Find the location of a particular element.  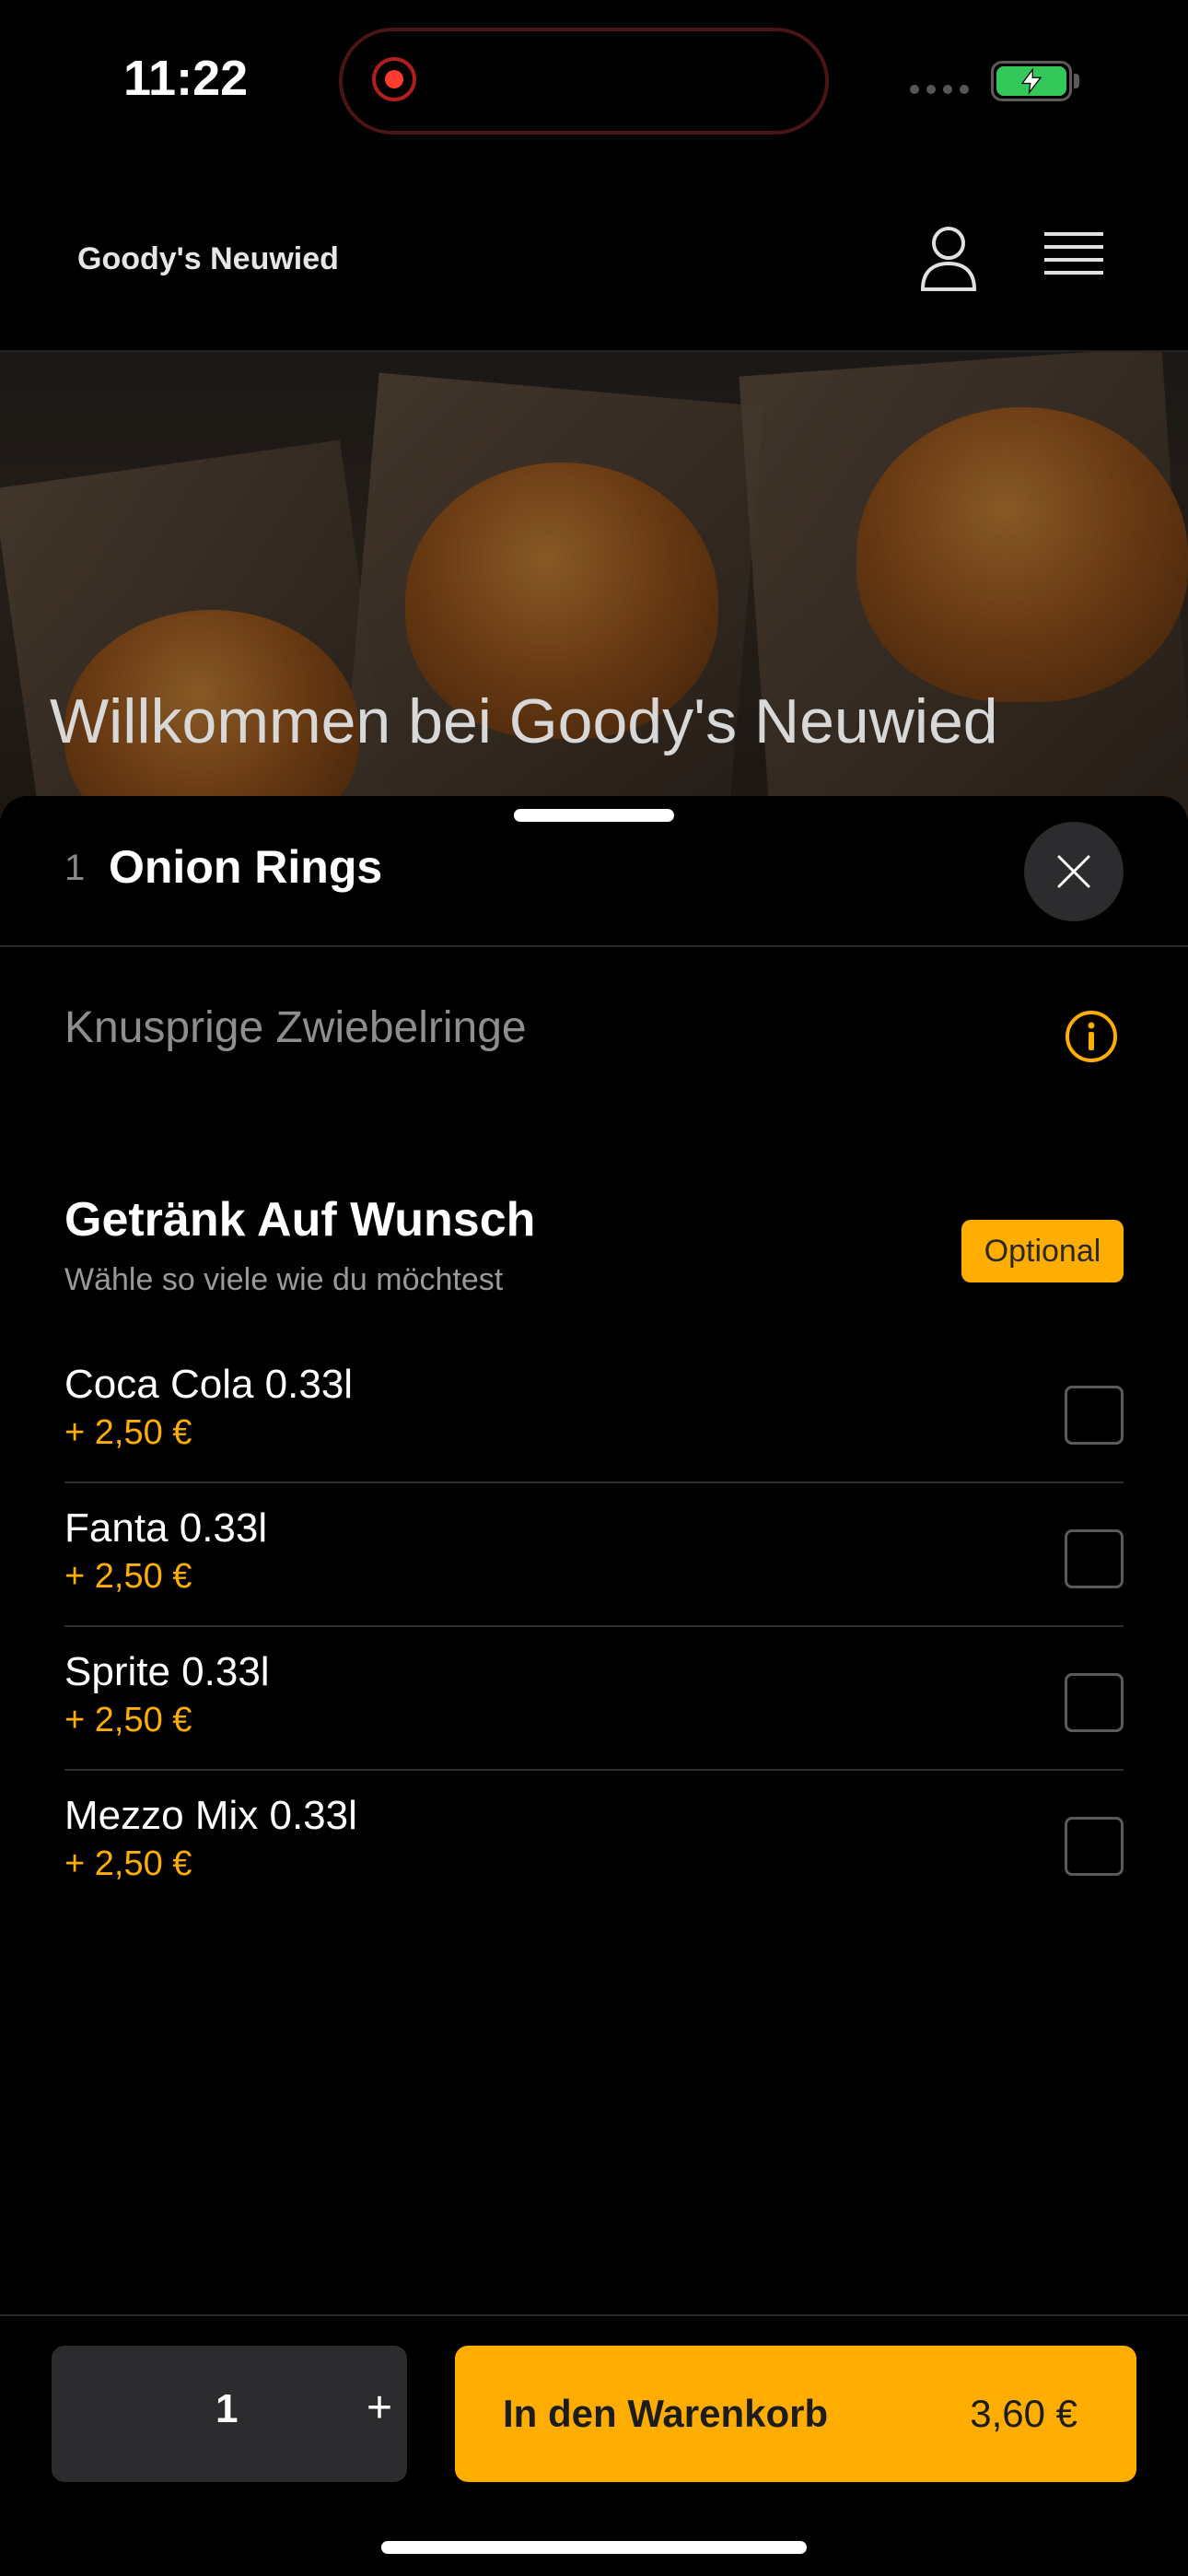

user-account-icon is located at coordinates (948, 258).